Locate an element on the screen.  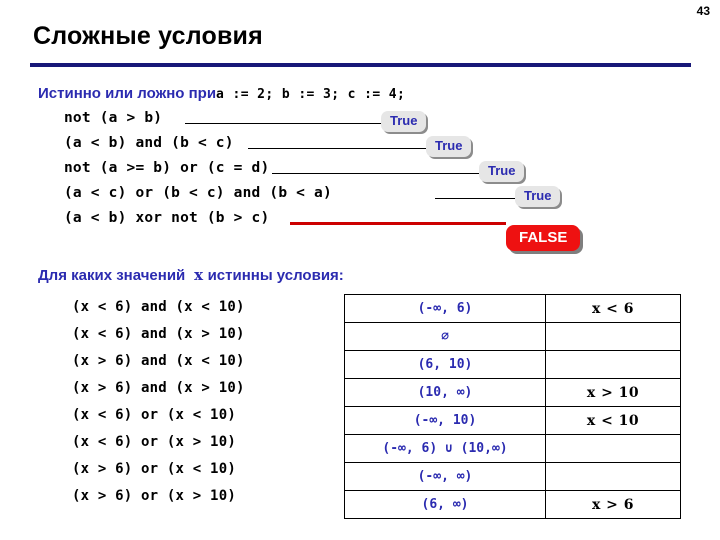
interval-cell: (-∞, 6) is located at coordinates (445, 308).